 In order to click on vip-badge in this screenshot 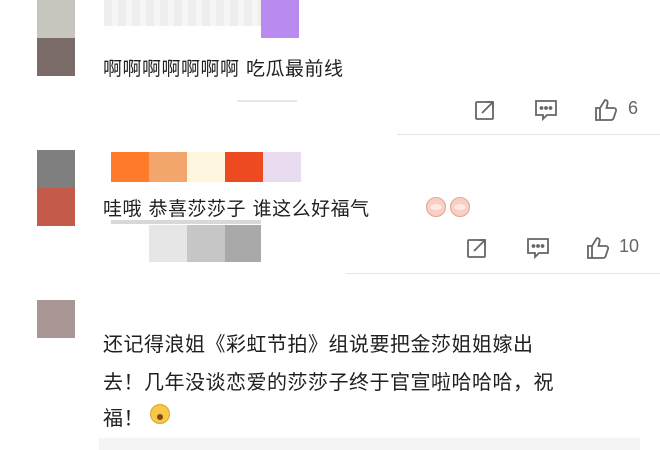, I will do `click(280, 19)`.